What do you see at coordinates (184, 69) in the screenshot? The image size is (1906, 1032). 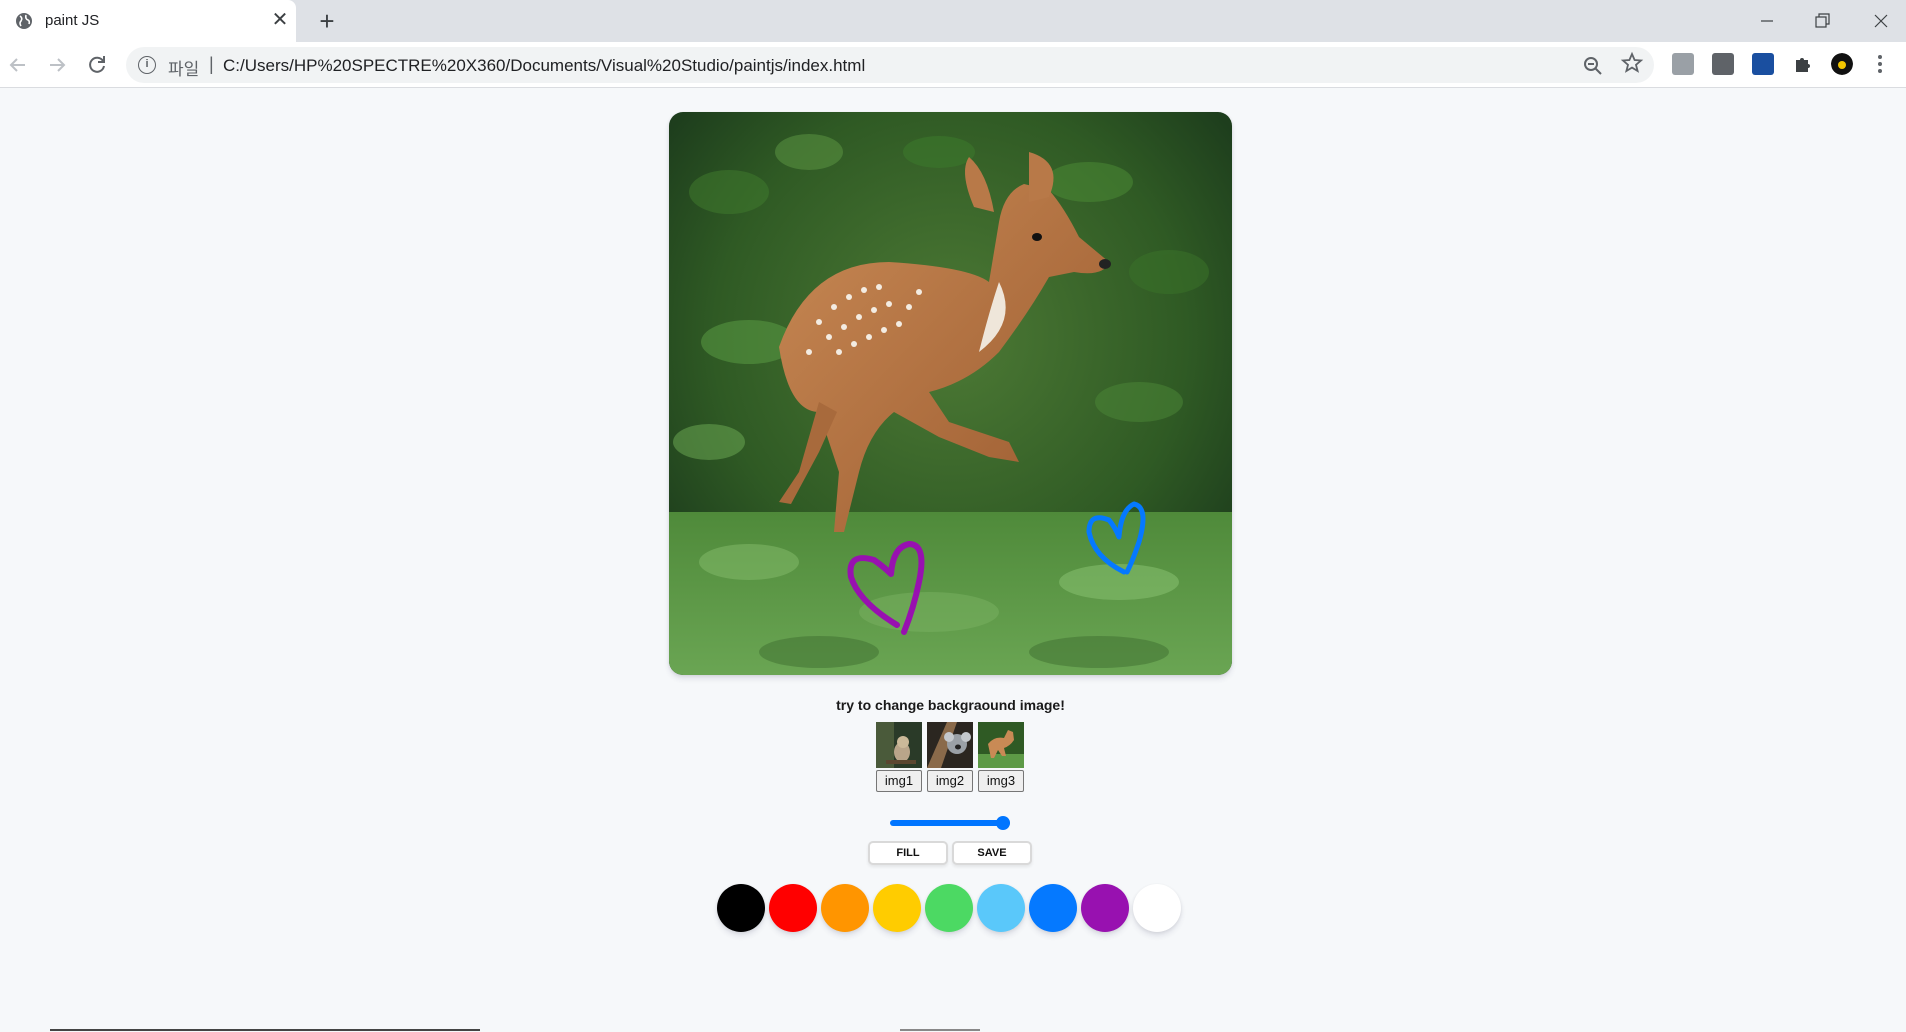 I see `scheme-label: 파일` at bounding box center [184, 69].